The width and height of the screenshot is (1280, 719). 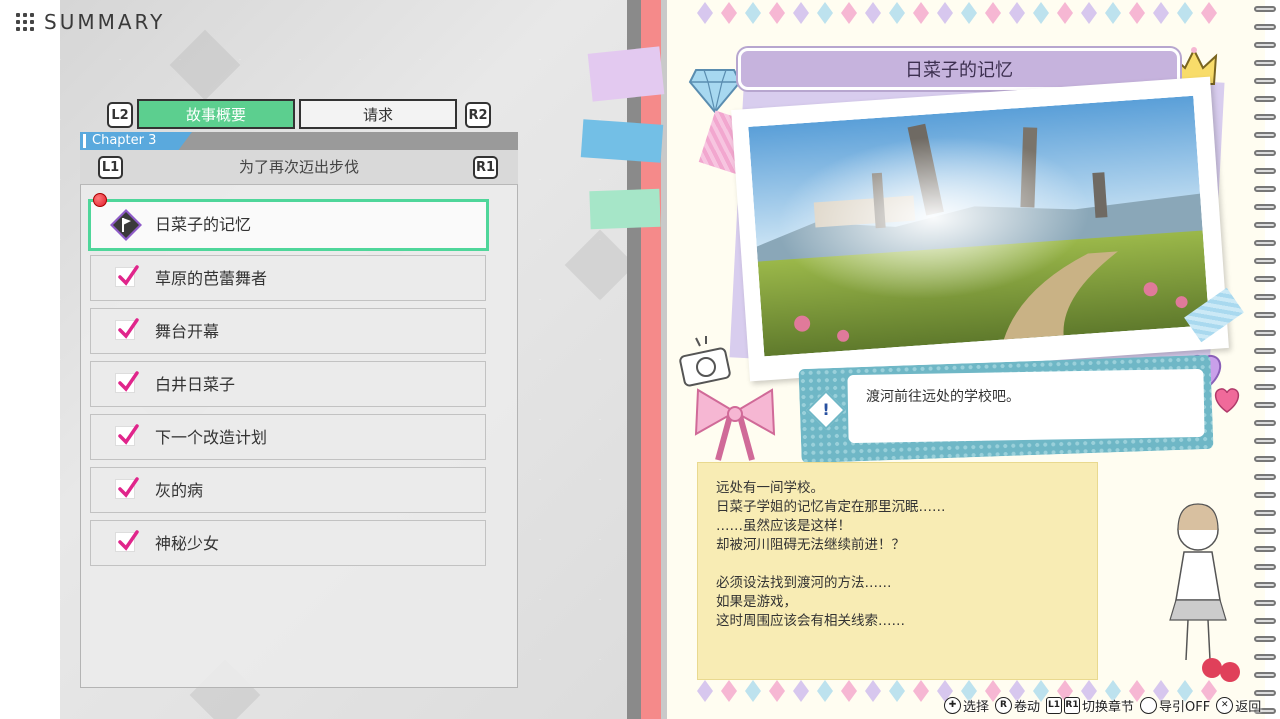 What do you see at coordinates (105, 22) in the screenshot?
I see `page-title-text: SUMMARY` at bounding box center [105, 22].